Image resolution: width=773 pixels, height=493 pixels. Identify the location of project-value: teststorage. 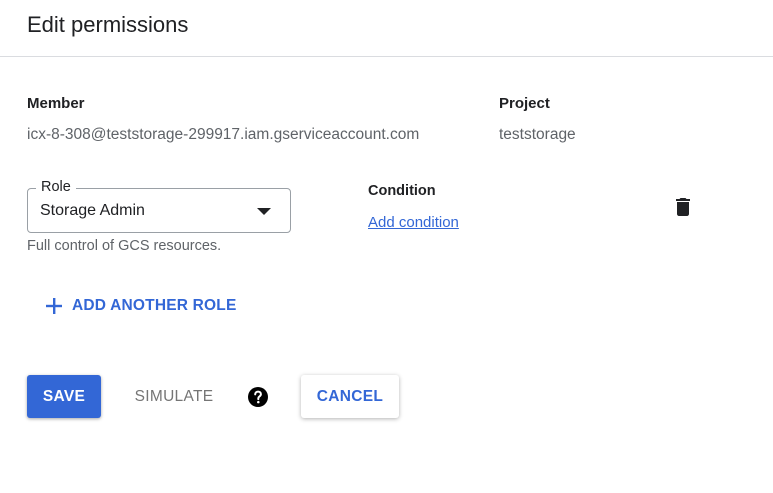
(537, 134).